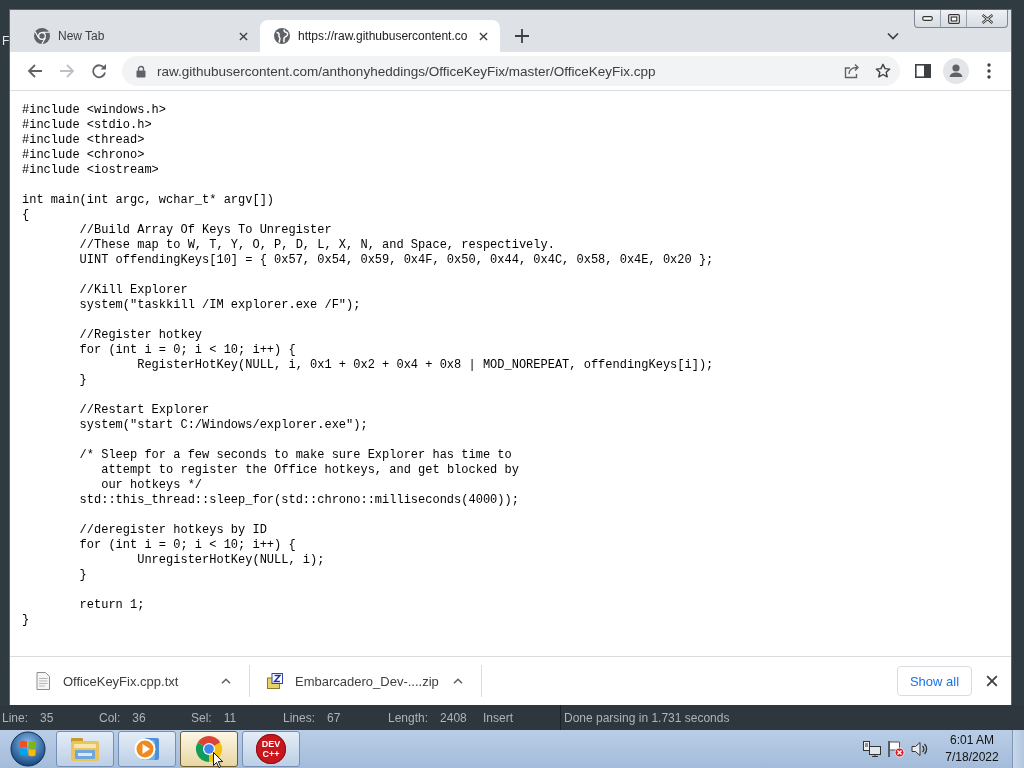 This screenshot has width=1024, height=768. Describe the element at coordinates (920, 749) in the screenshot. I see `speaker-icon` at that location.